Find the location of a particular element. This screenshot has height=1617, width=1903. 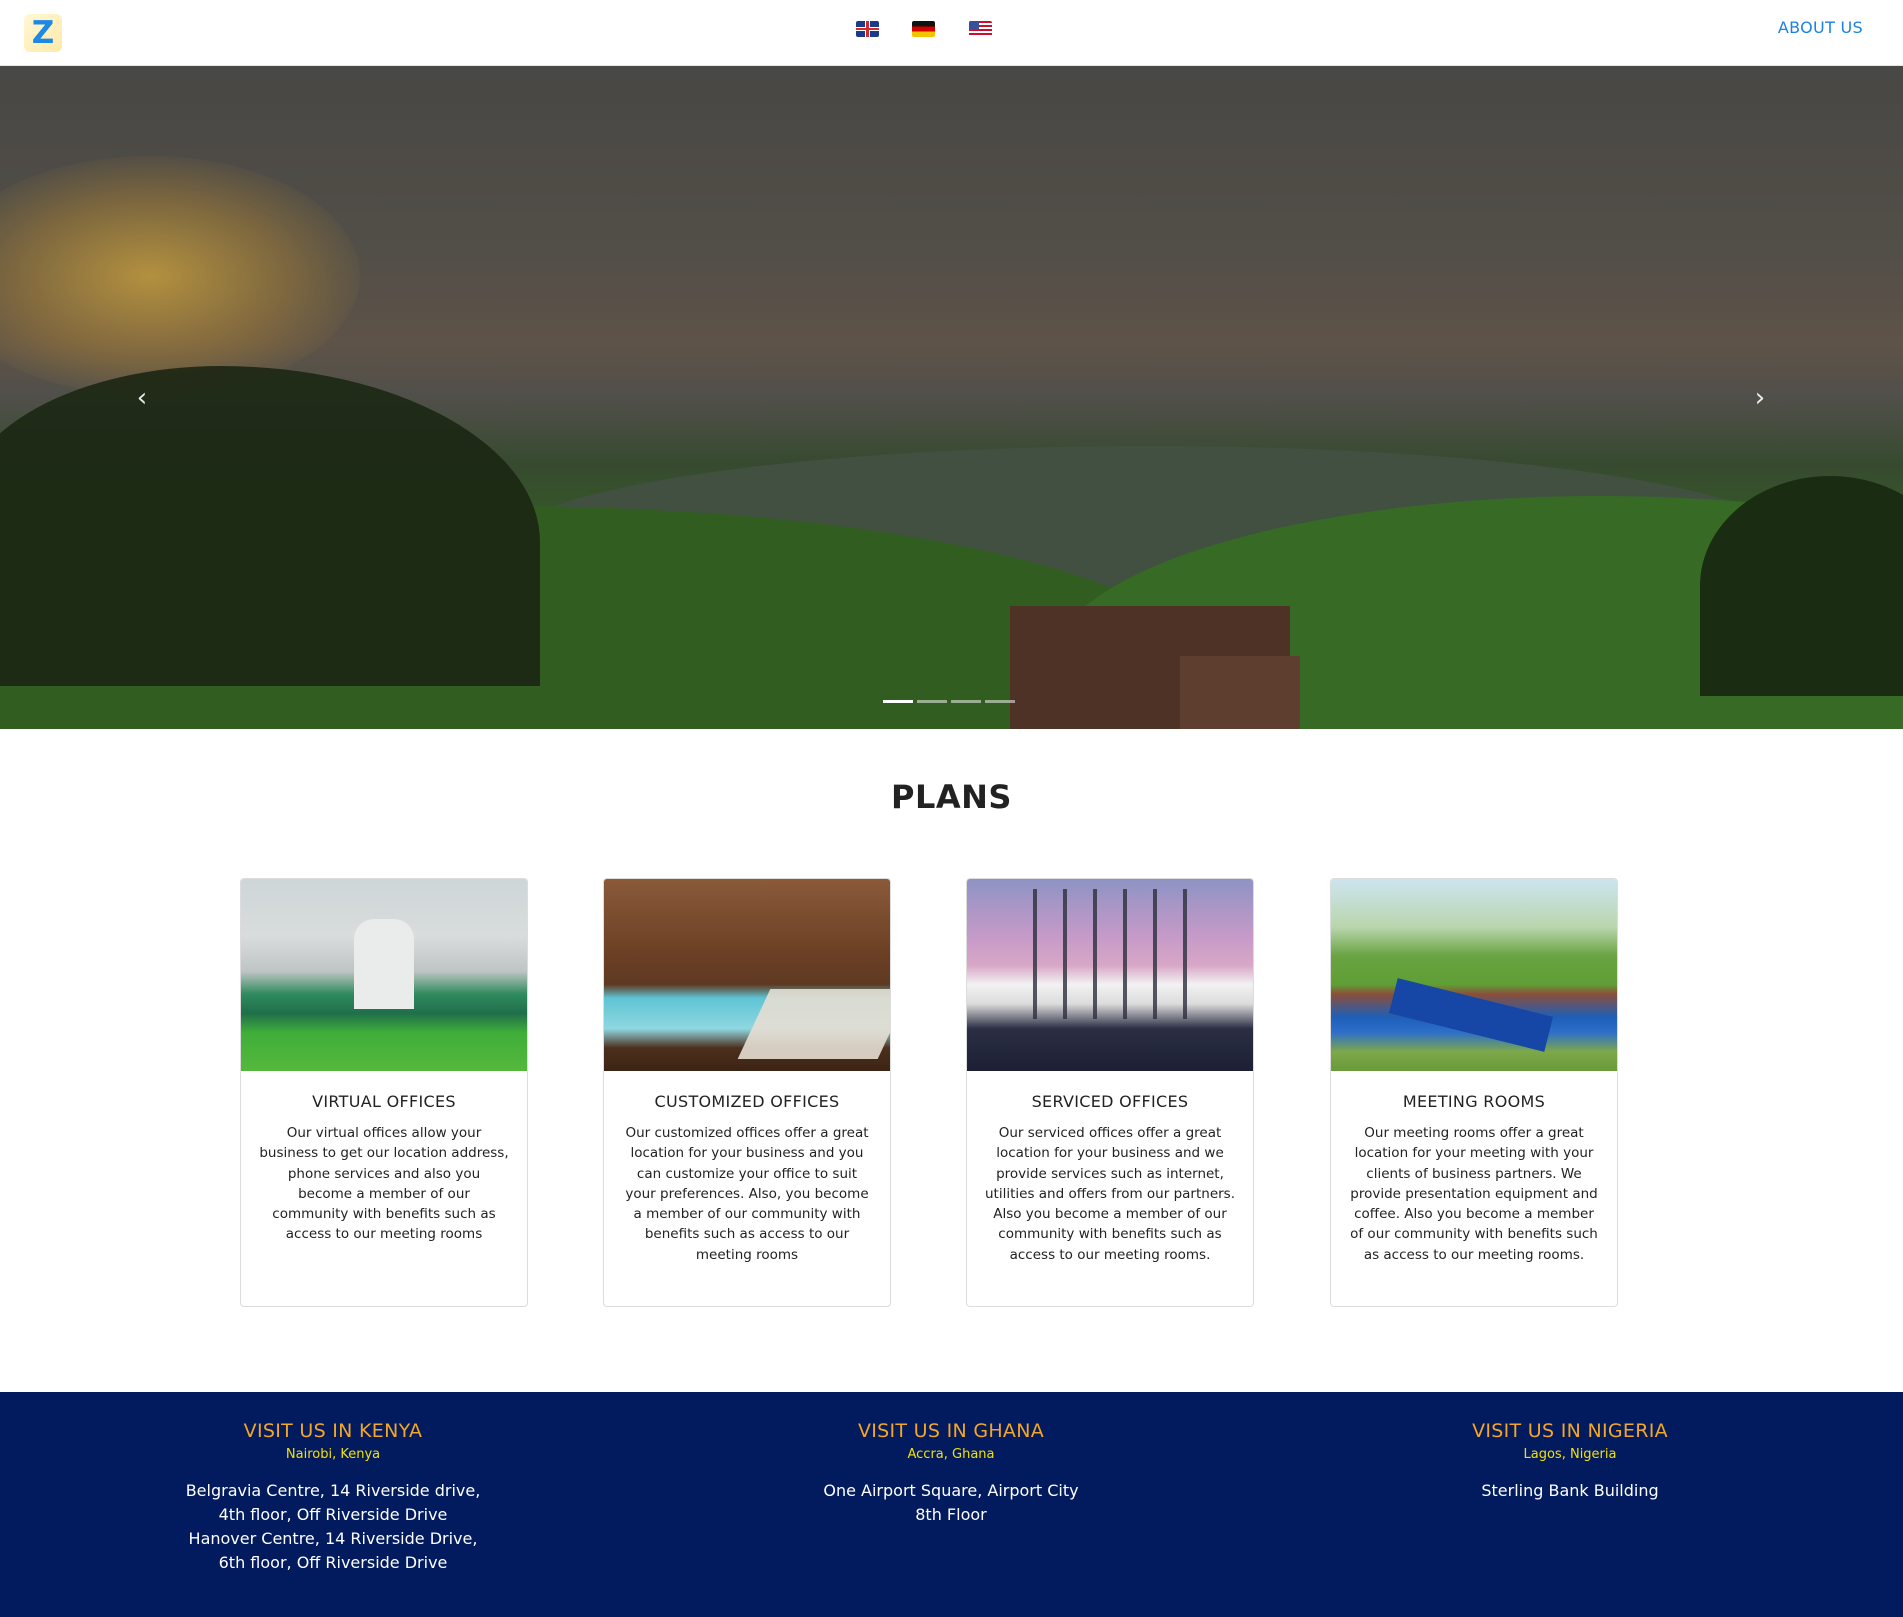

carousel-next-icon: › is located at coordinates (1760, 398).